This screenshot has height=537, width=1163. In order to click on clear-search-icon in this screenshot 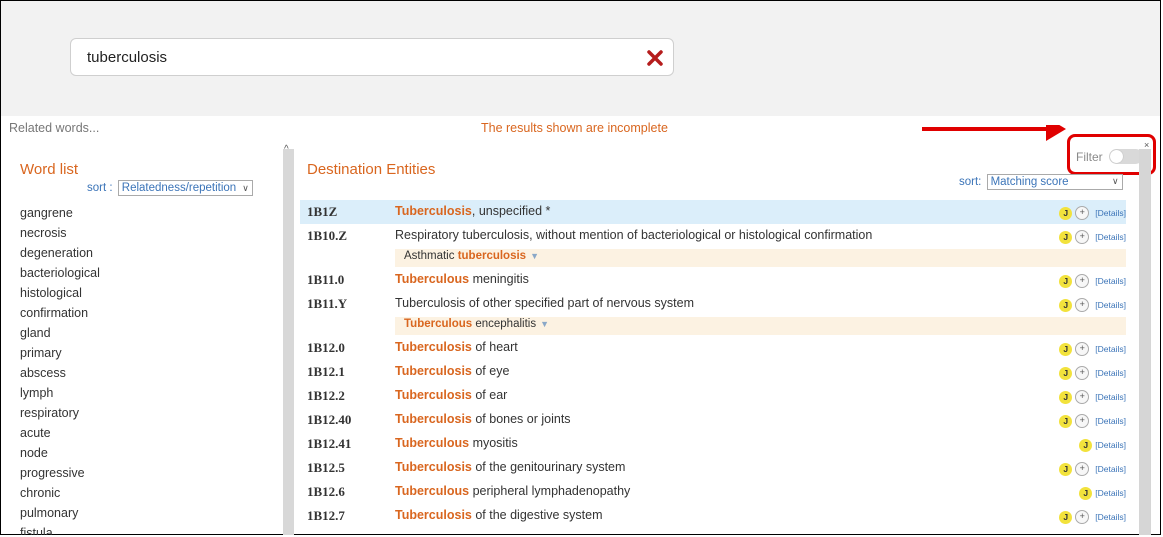, I will do `click(655, 58)`.